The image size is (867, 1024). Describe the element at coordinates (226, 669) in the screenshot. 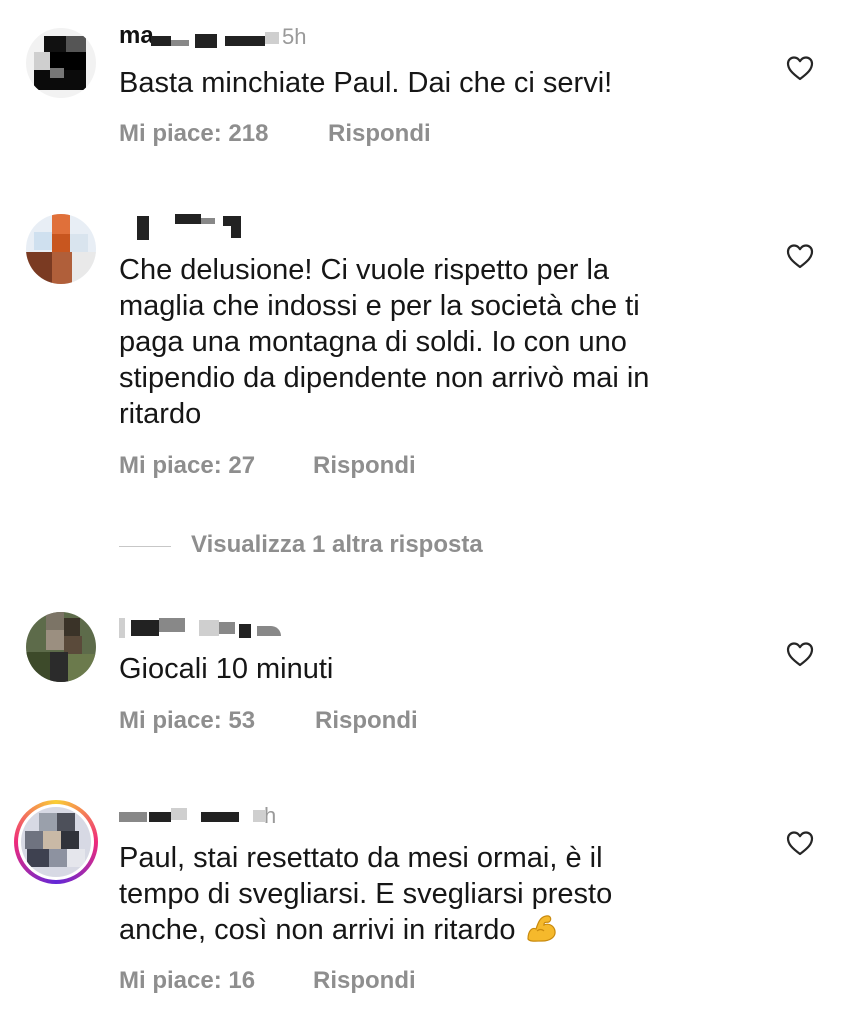

I see `comment-text: Giocali 10 minuti` at that location.